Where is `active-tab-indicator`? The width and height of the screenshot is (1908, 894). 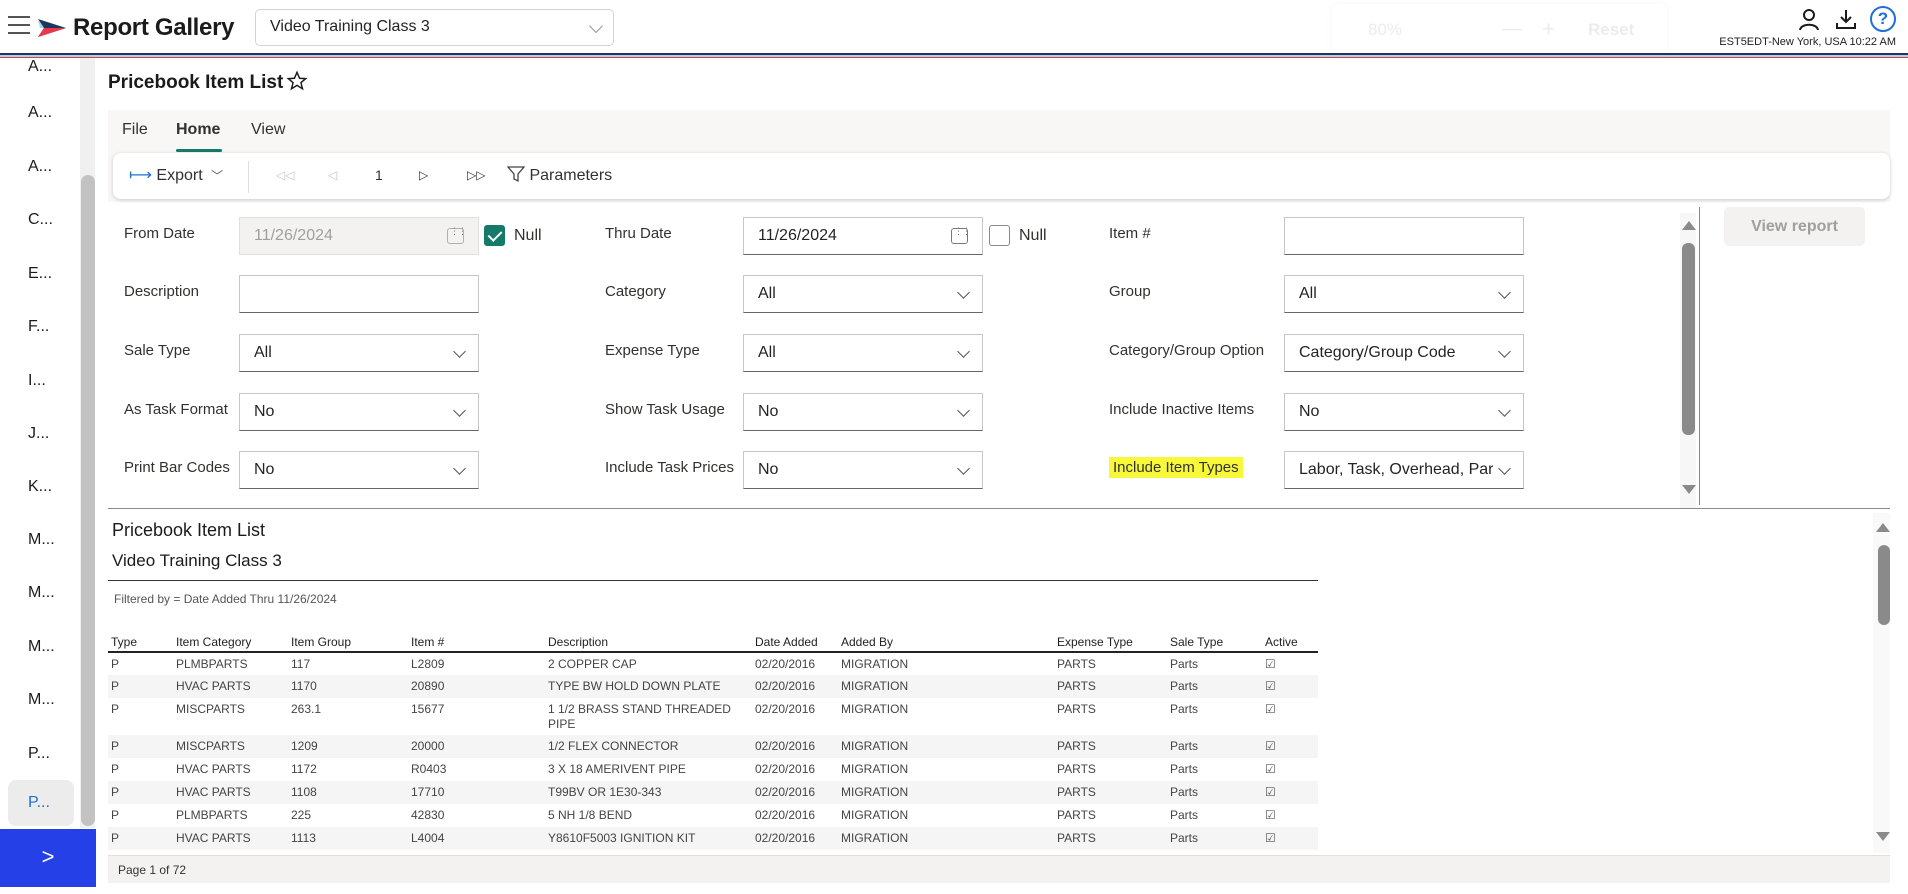
active-tab-indicator is located at coordinates (199, 150).